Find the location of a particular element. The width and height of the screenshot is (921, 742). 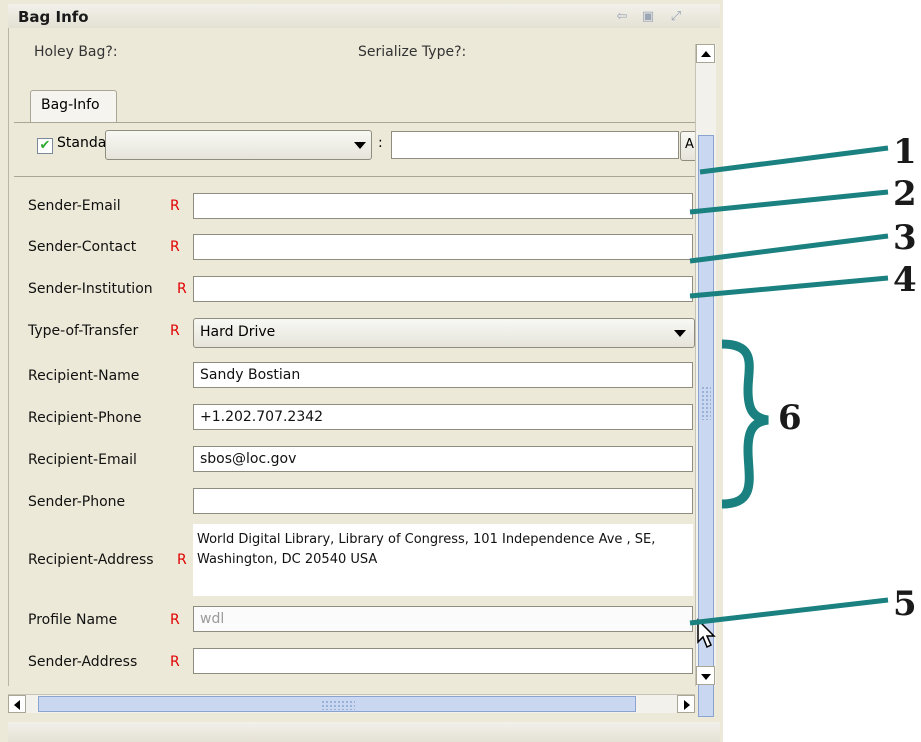

callout-5: 5 is located at coordinates (905, 604).